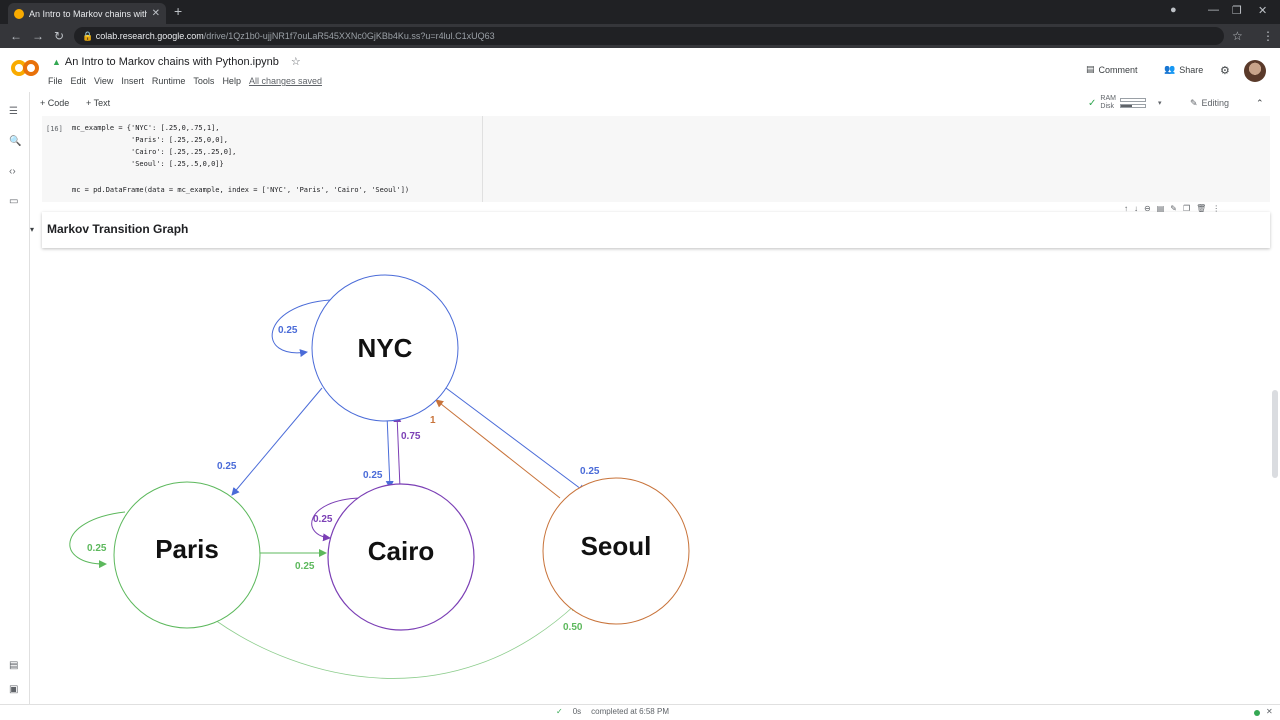  What do you see at coordinates (1215, 103) in the screenshot?
I see `editing-label: Editing` at bounding box center [1215, 103].